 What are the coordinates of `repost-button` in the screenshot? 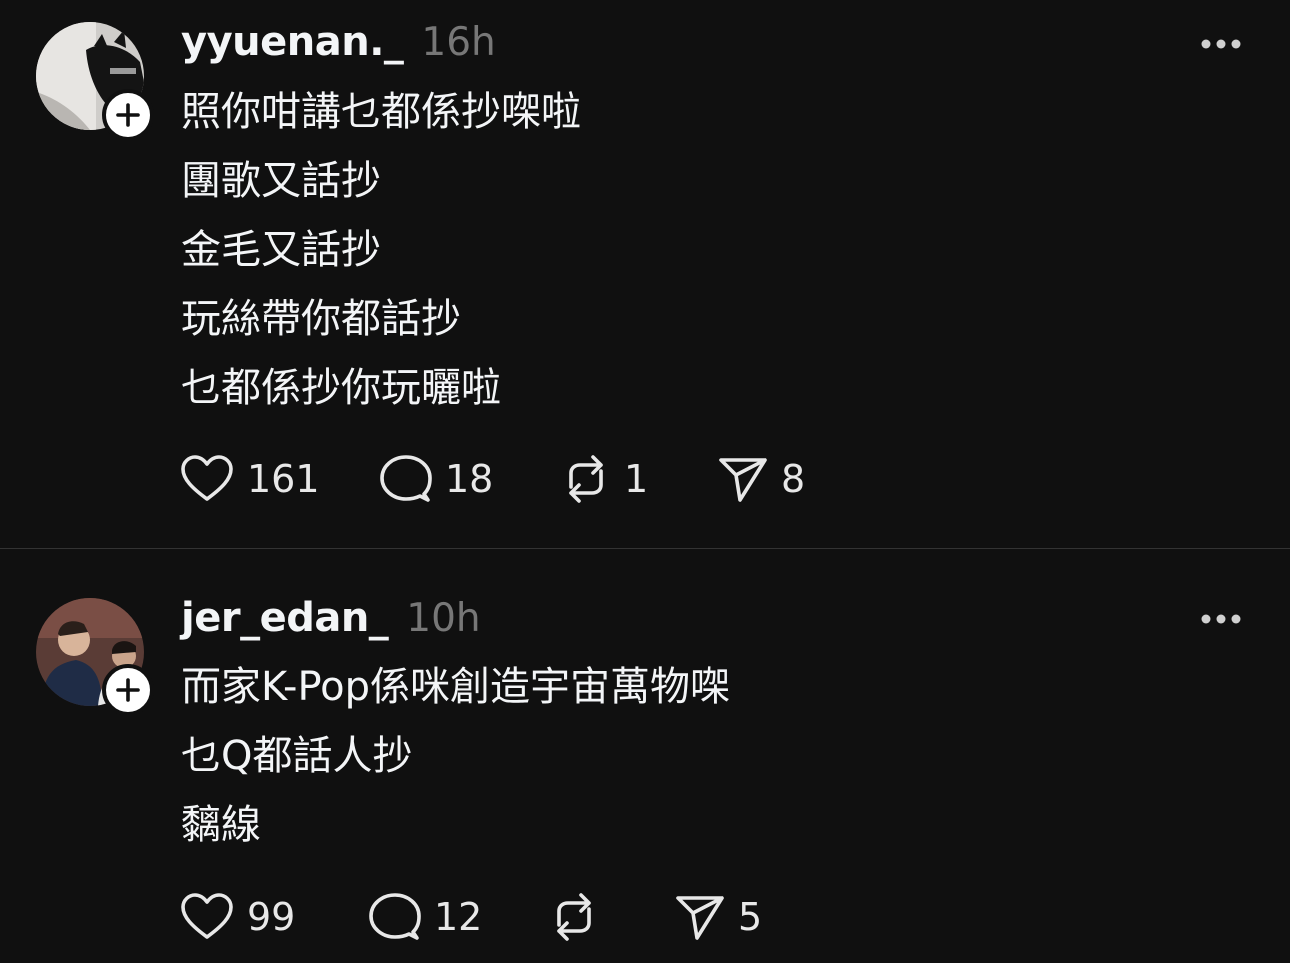 It's located at (612, 917).